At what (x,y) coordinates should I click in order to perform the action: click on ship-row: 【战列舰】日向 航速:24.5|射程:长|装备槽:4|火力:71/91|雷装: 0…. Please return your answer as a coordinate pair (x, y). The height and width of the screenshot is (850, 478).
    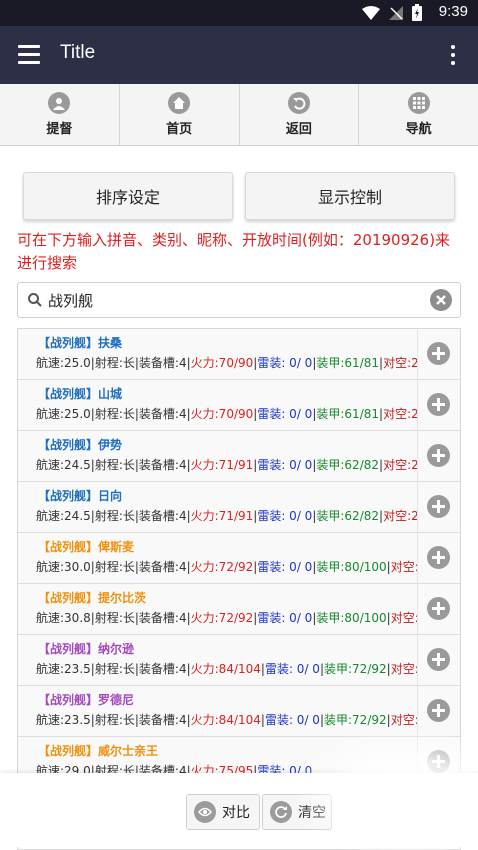
    Looking at the image, I should click on (239, 507).